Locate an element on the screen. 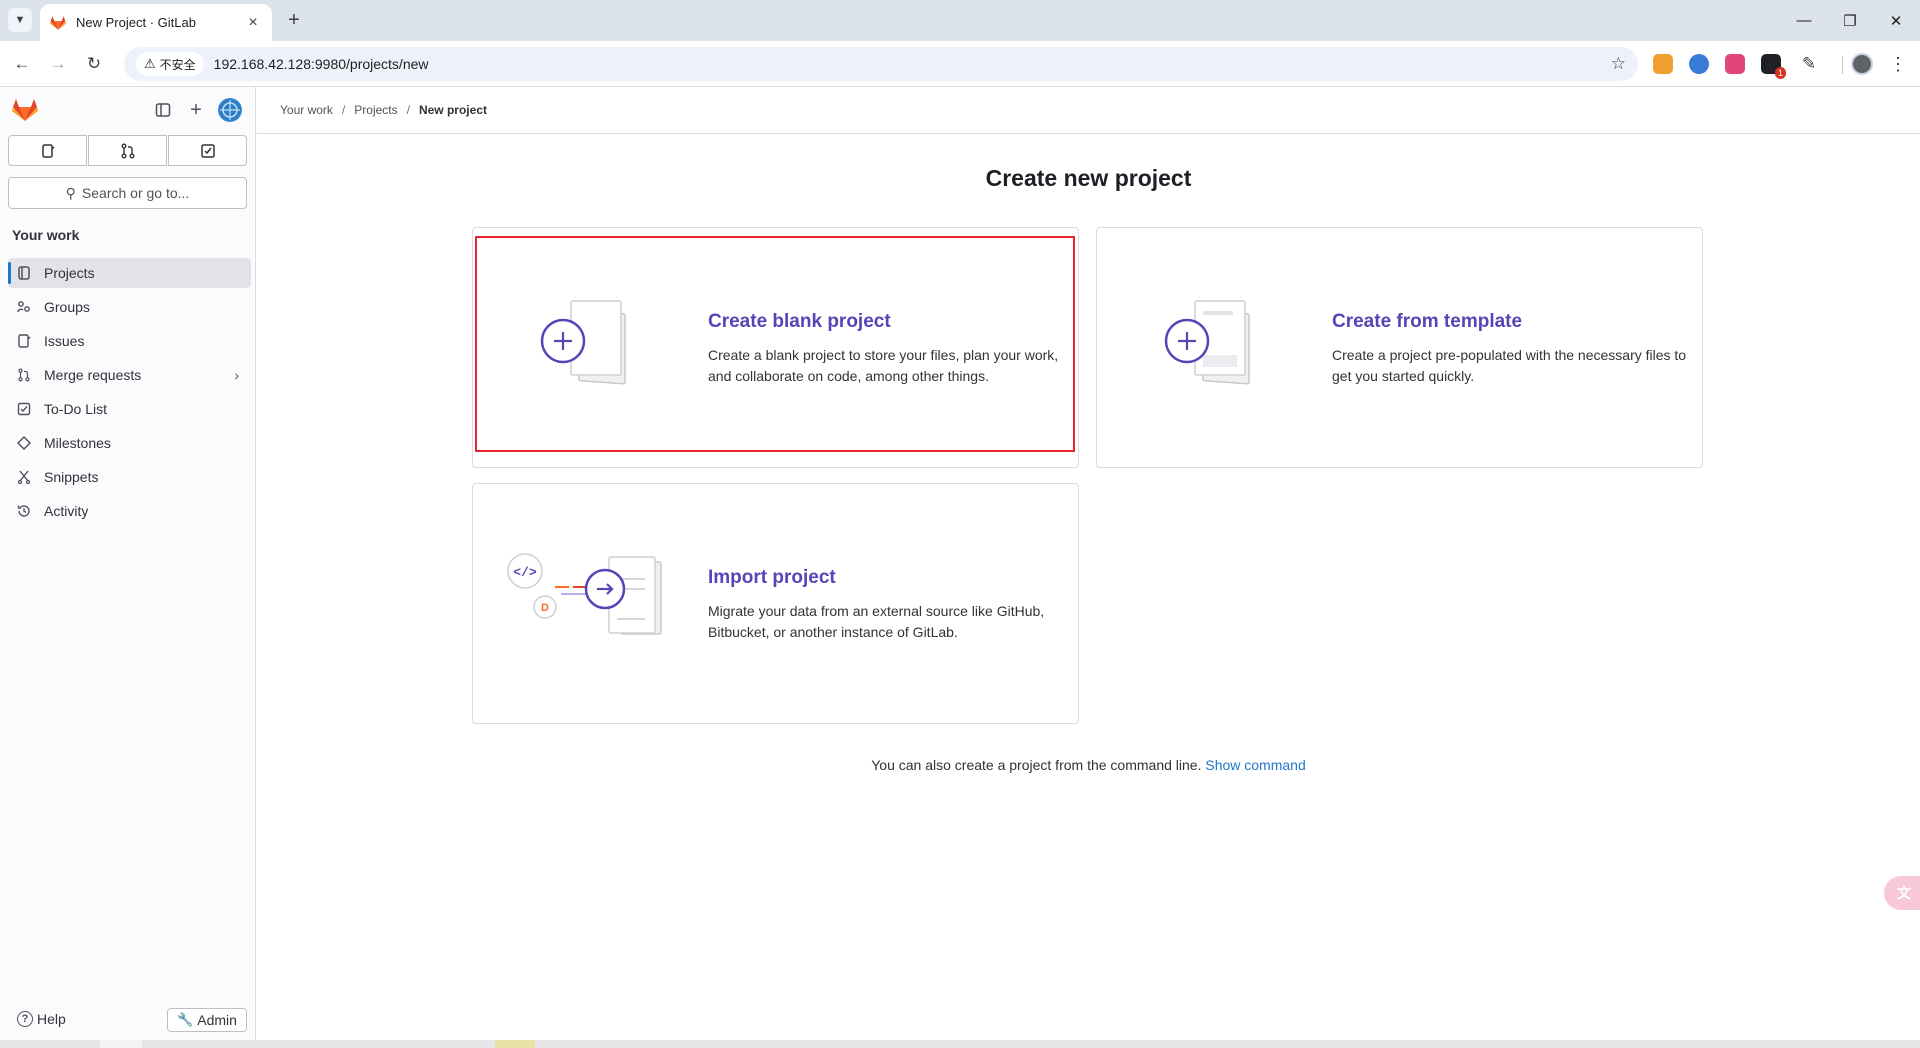  todo-list-button is located at coordinates (207, 150).